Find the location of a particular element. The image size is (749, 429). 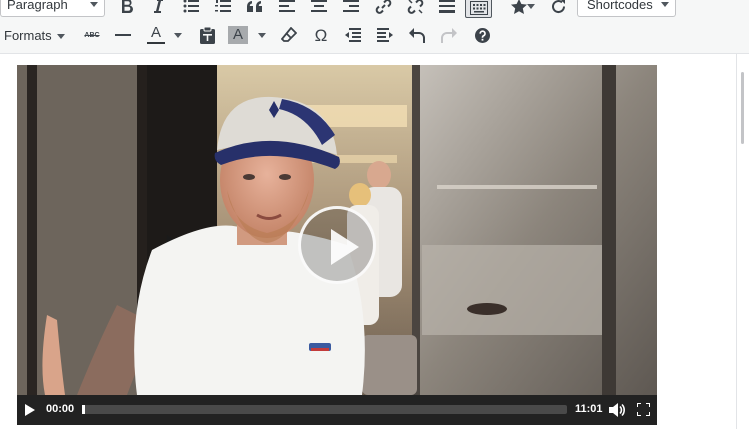

align-center-icon is located at coordinates (319, 6).